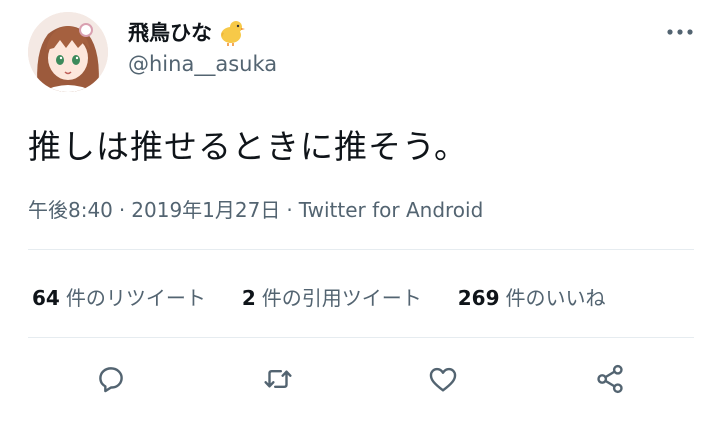 This screenshot has height=436, width=720. I want to click on retweet-icon, so click(278, 379).